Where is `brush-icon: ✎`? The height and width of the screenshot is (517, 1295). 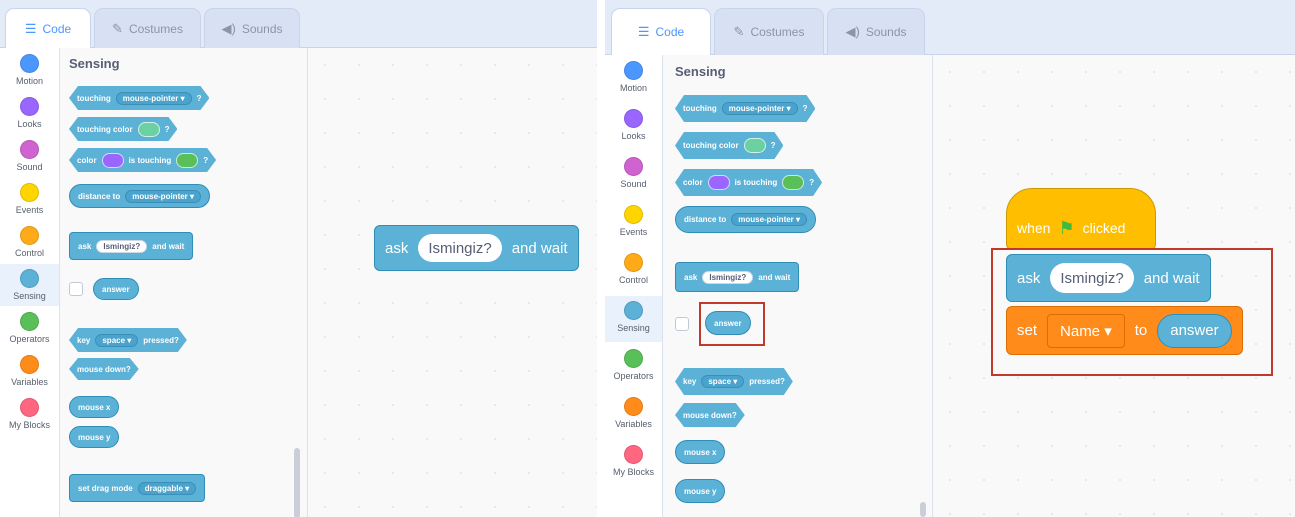
brush-icon: ✎ is located at coordinates (117, 28).